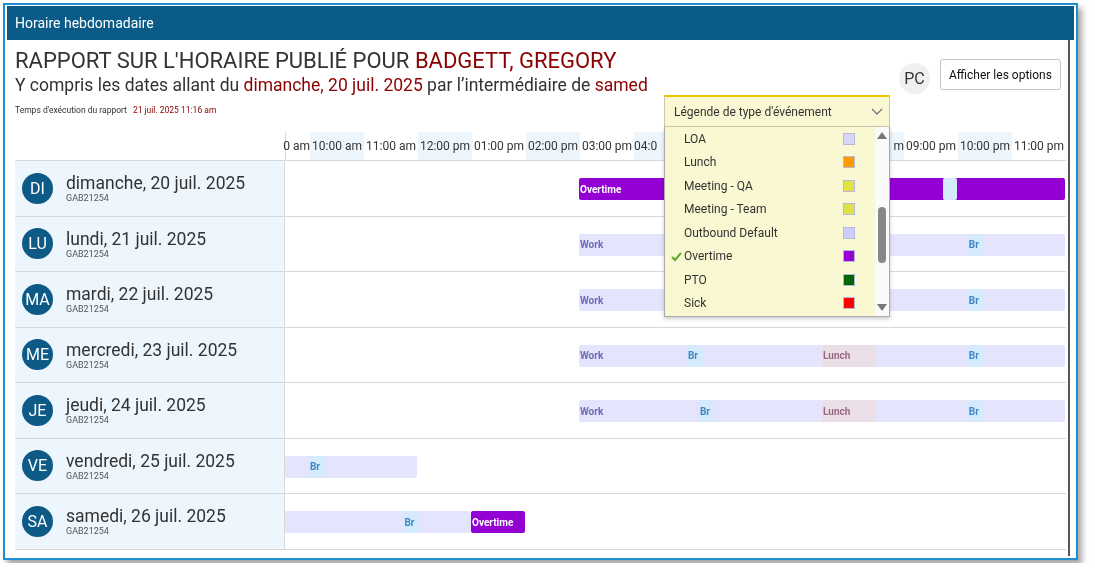 This screenshot has height=573, width=1095. I want to click on day-date: mardi, 22 juil. 2025, so click(140, 294).